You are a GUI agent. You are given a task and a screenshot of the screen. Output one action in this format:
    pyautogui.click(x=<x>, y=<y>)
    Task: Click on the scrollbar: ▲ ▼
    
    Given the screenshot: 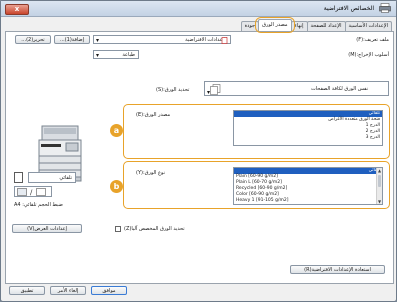 What is the action you would take?
    pyautogui.click(x=379, y=186)
    